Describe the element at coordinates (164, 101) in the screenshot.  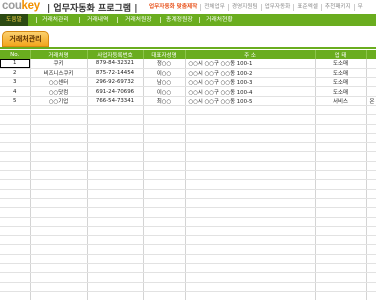
I see `cell-representative: 최○○` at that location.